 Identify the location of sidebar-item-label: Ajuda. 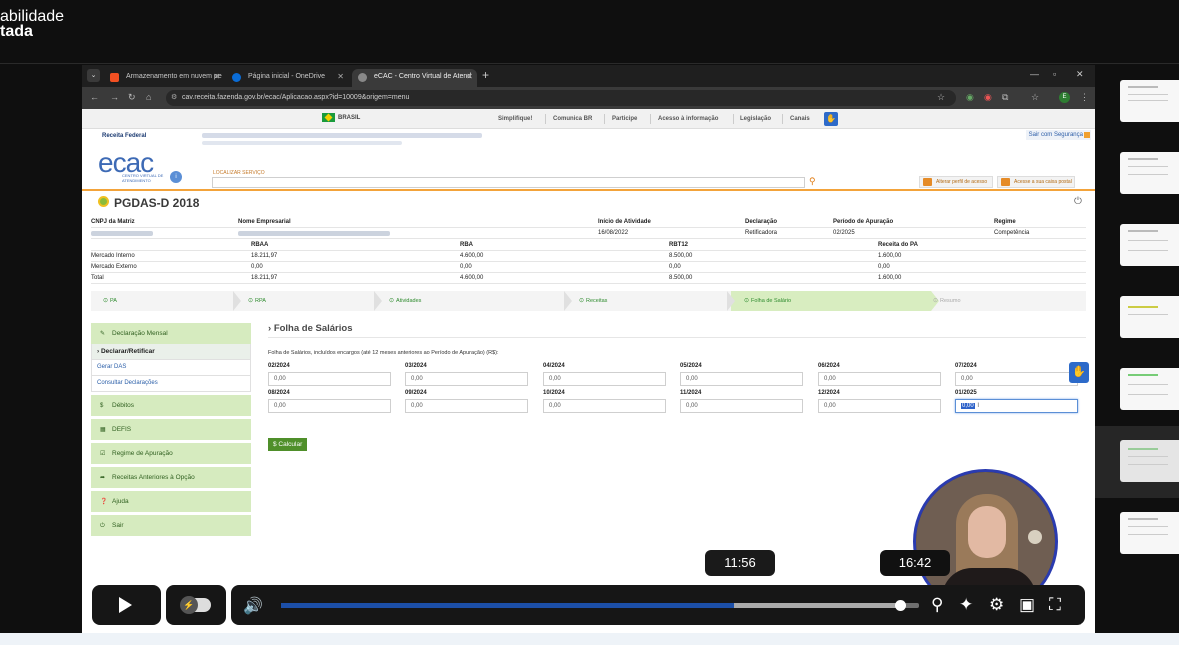
(120, 501).